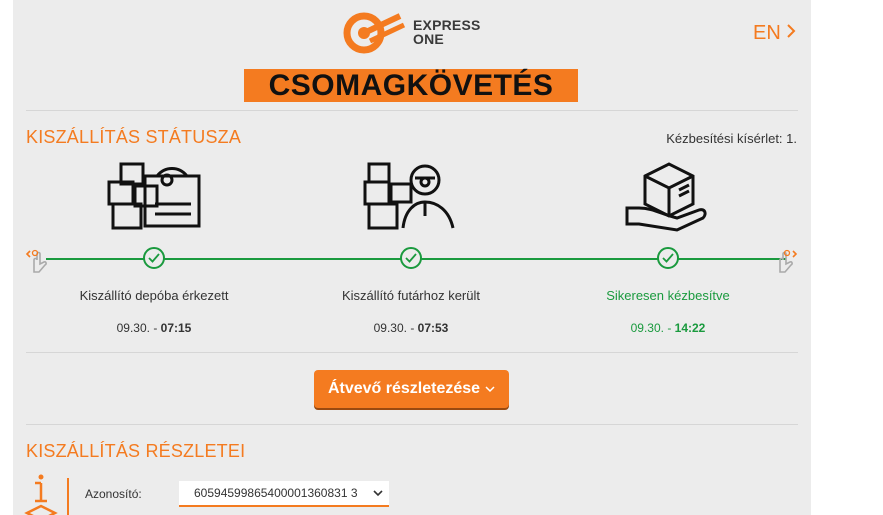 The width and height of the screenshot is (883, 515). What do you see at coordinates (395, 328) in the screenshot?
I see `step-2-date: 09.30. -` at bounding box center [395, 328].